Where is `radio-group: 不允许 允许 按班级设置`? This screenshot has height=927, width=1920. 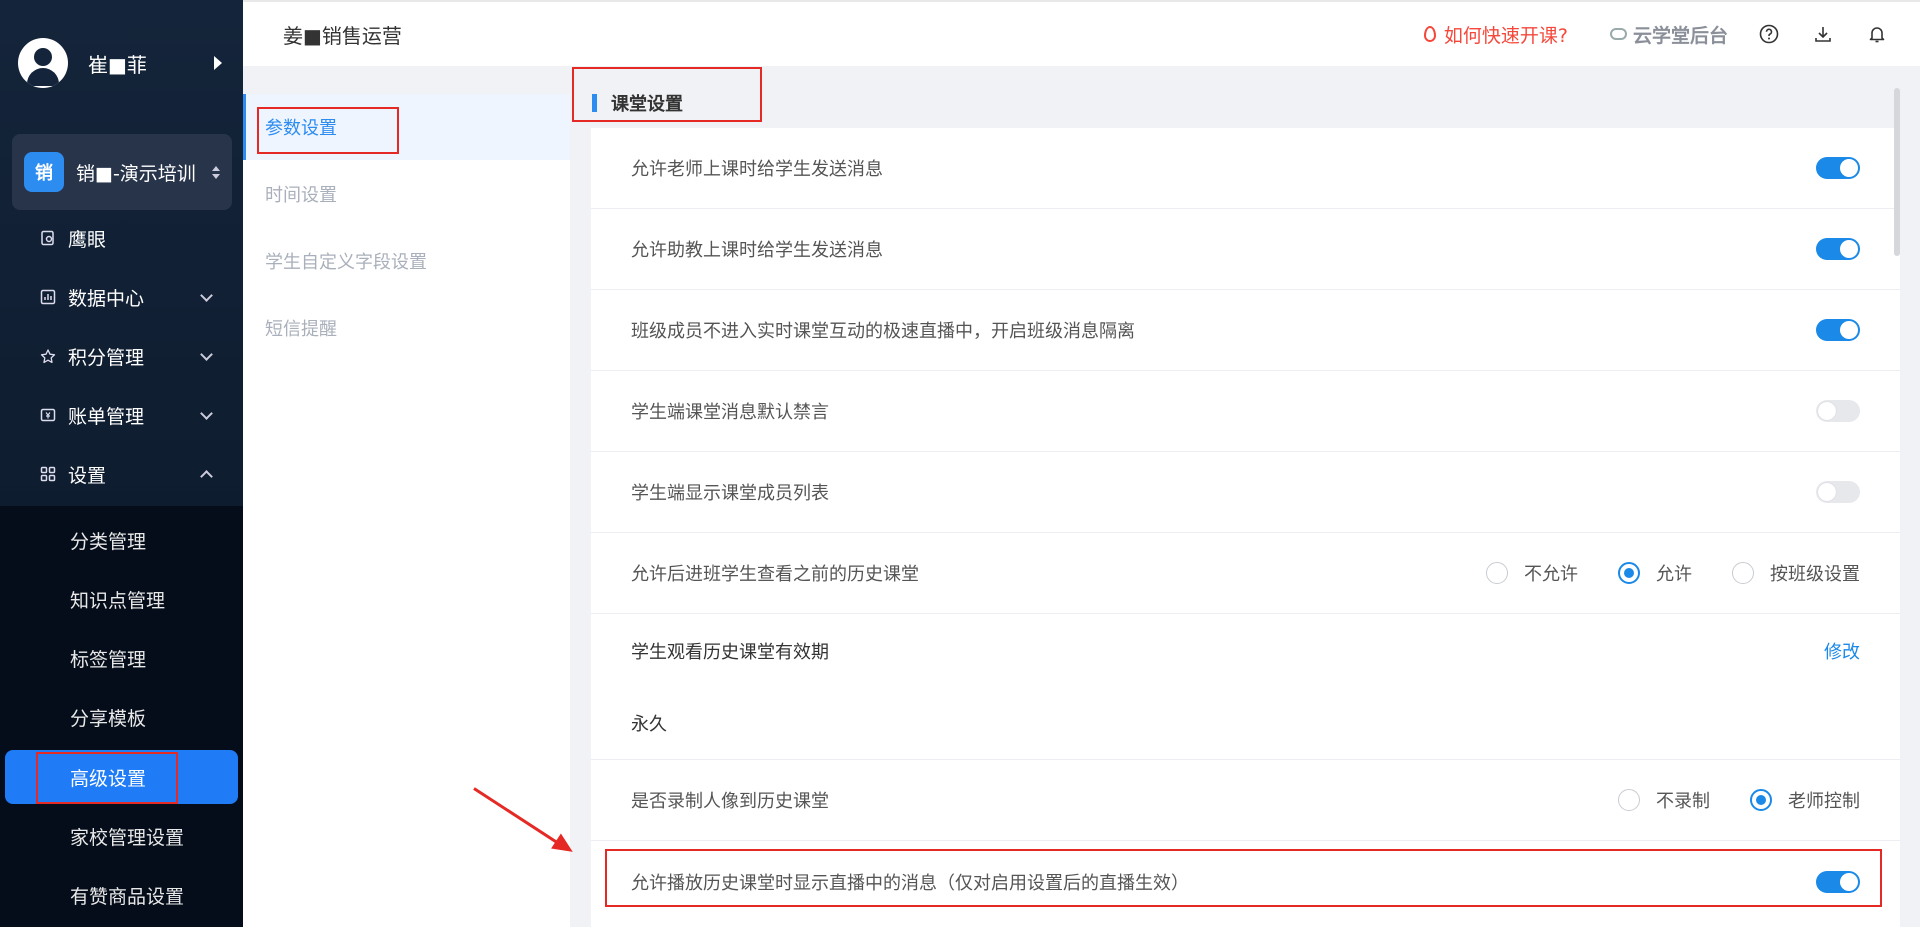
radio-group: 不允许 允许 按班级设置 is located at coordinates (1653, 573).